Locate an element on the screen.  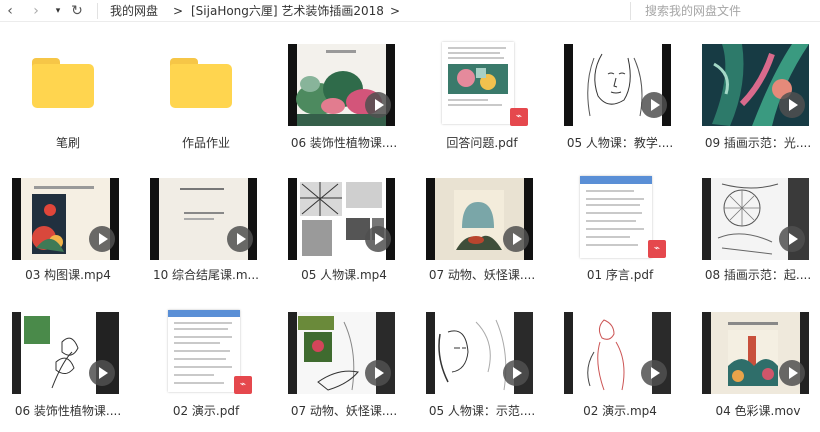
file-item: ⌁ 01 序言.pdf is located at coordinates (620, 240).